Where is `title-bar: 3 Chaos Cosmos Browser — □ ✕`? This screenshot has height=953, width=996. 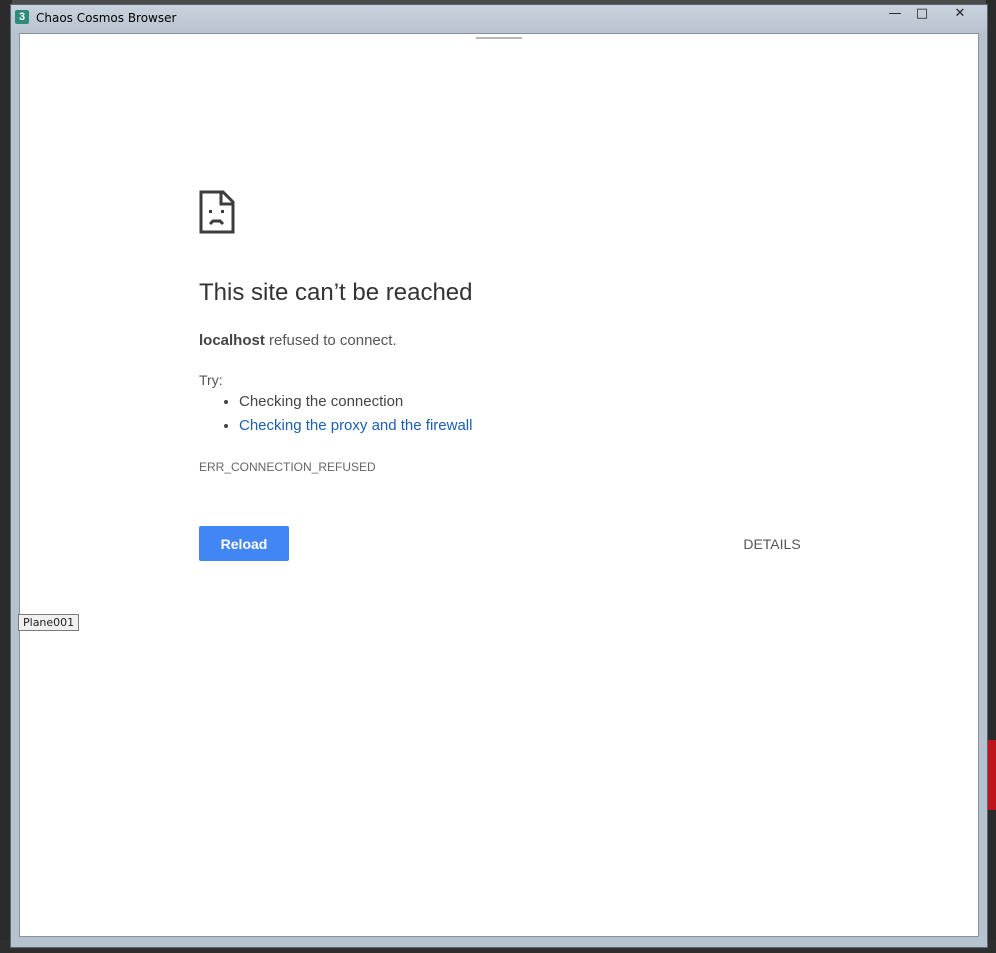
title-bar: 3 Chaos Cosmos Browser — □ ✕ is located at coordinates (499, 18).